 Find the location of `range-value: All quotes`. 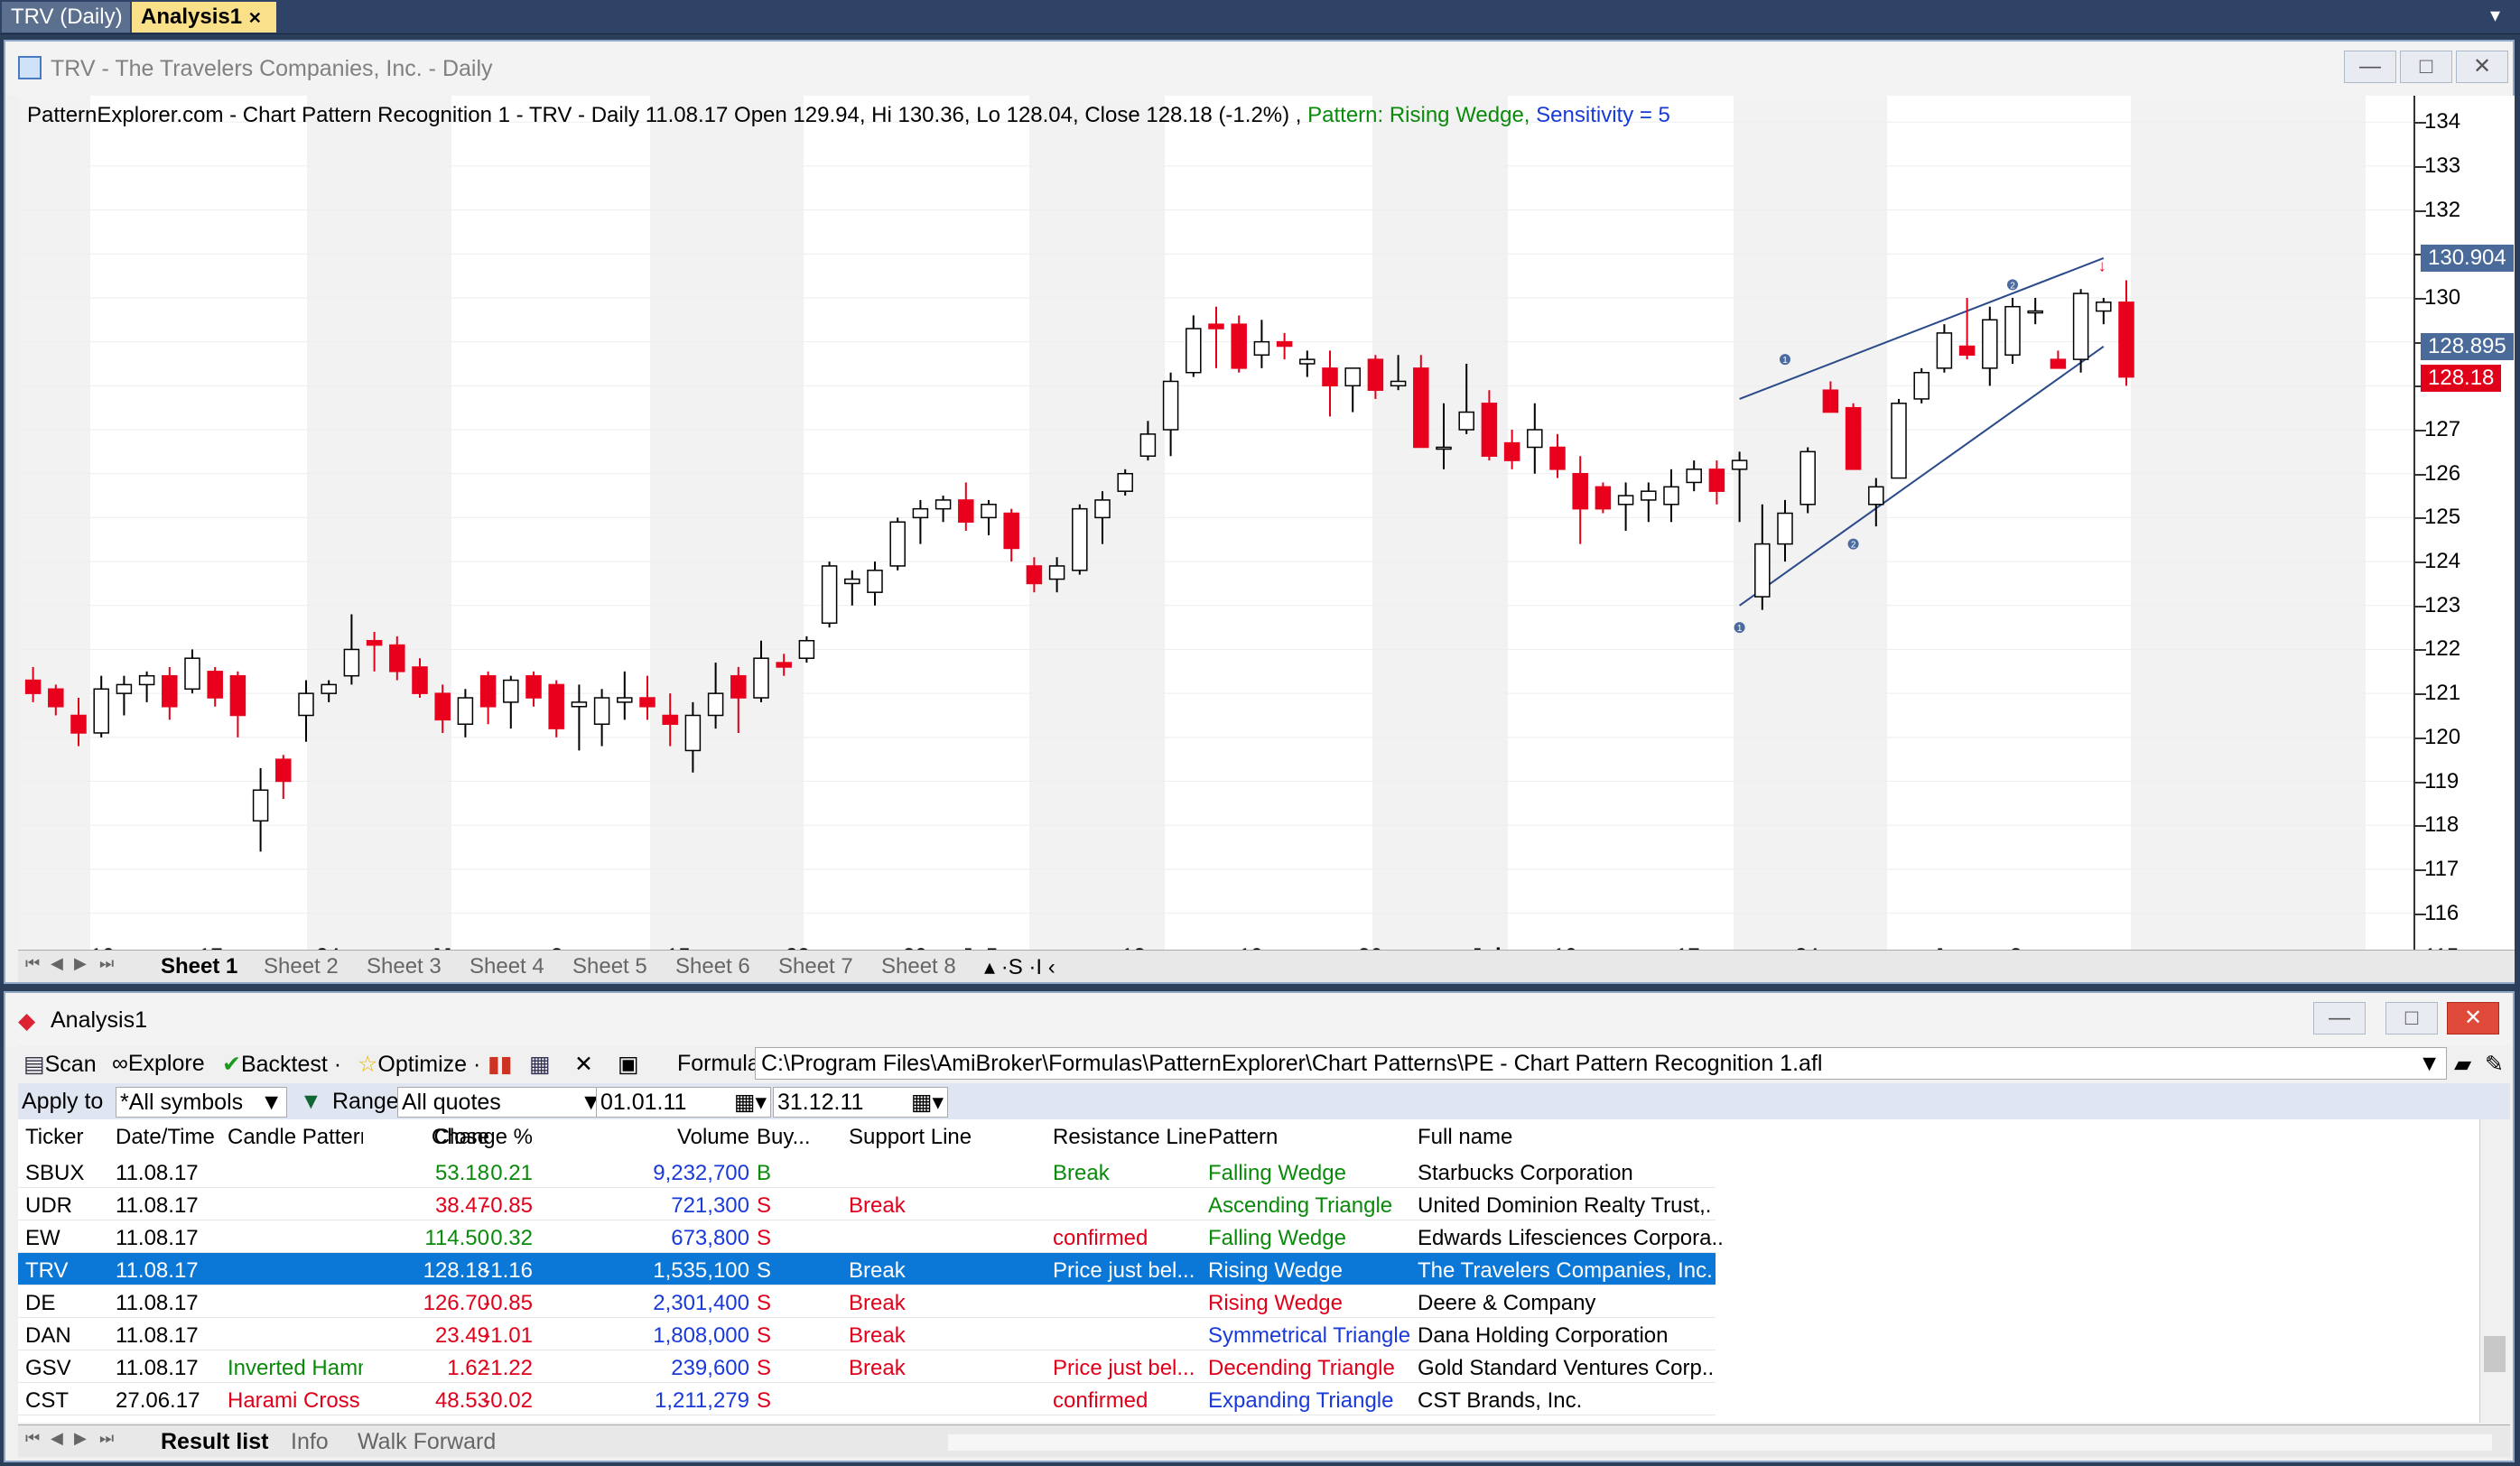

range-value: All quotes is located at coordinates (451, 1102).